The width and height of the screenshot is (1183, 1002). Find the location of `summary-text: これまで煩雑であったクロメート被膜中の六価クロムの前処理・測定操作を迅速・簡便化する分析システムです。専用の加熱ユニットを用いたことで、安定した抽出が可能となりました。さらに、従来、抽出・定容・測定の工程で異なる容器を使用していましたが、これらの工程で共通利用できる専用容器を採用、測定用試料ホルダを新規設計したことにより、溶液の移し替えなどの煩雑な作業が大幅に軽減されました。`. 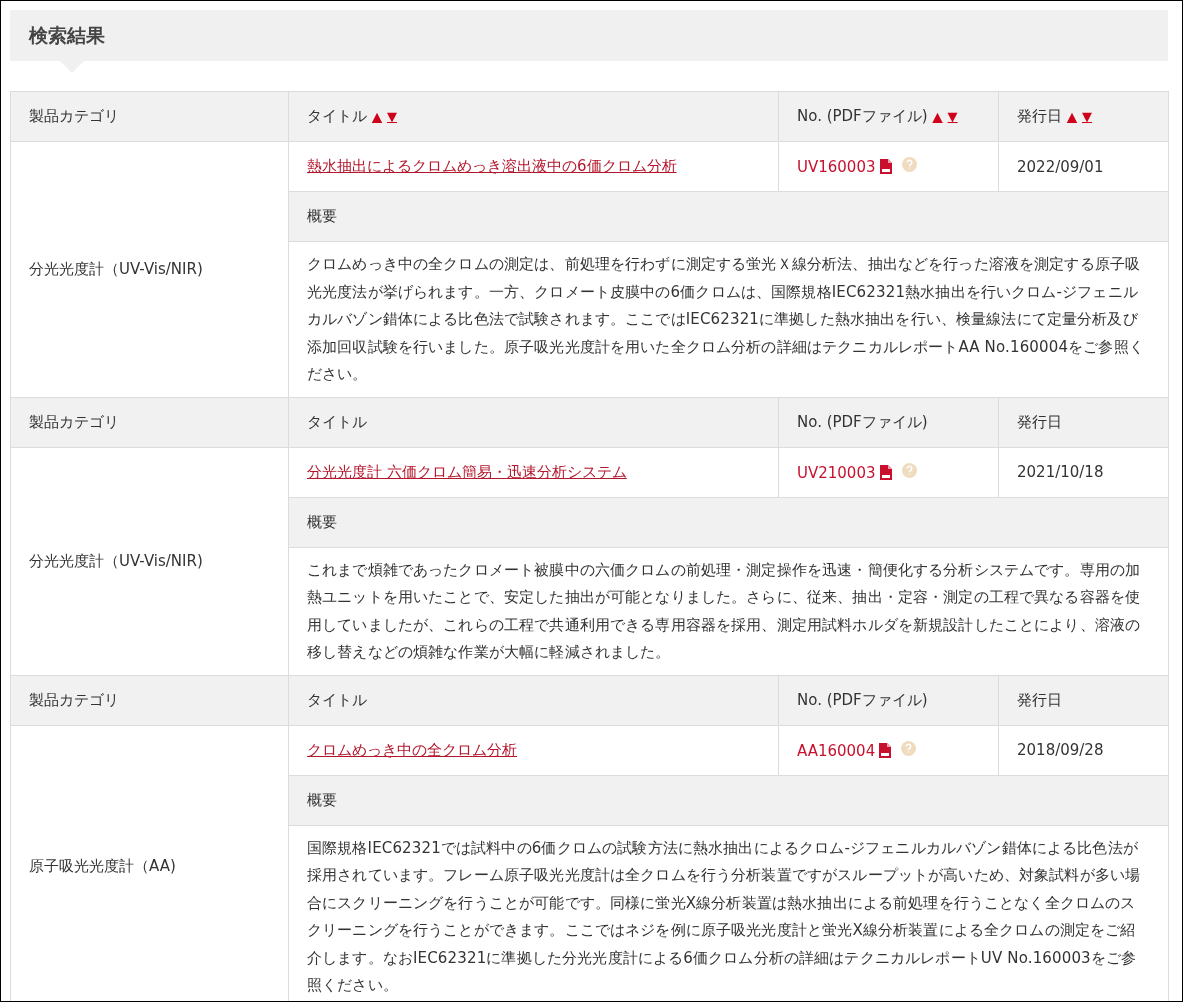

summary-text: これまで煩雑であったクロメート被膜中の六価クロムの前処理・測定操作を迅速・簡便化する分析システムです。専用の加熱ユニットを用いたことで、安定した抽出が可能となりました。さらに、従来、抽出・定容・測定の工程で異なる容器を使用していましたが、これらの工程で共通利用できる専用容器を採用、測定用試料ホルダを新規設計したことにより、溶液の移し替えなどの煩雑な作業が大幅に軽減されました。 is located at coordinates (724, 611).